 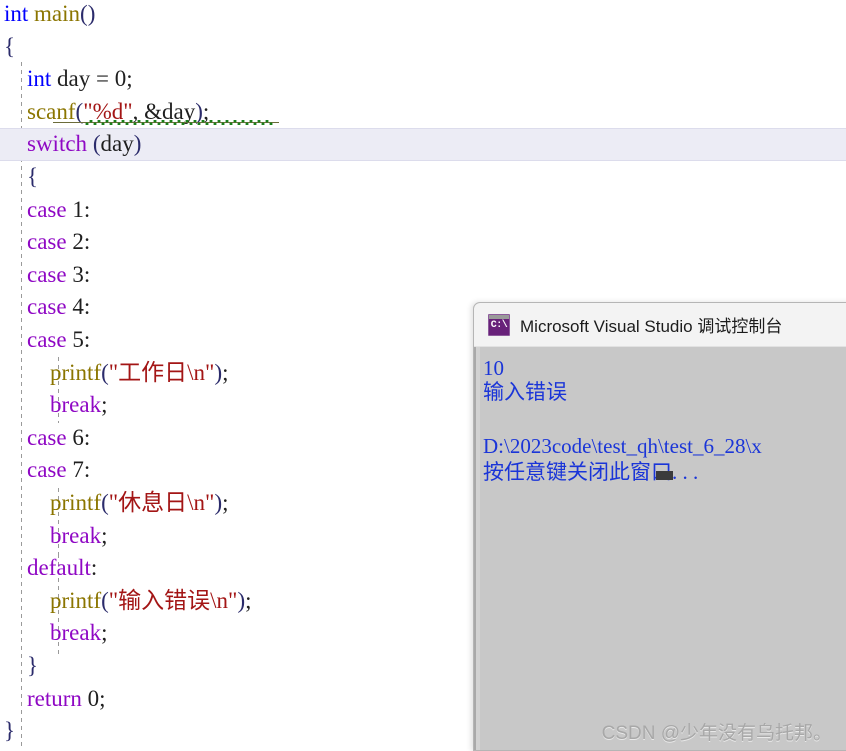 What do you see at coordinates (78, 242) in the screenshot?
I see `code-token: 2` at bounding box center [78, 242].